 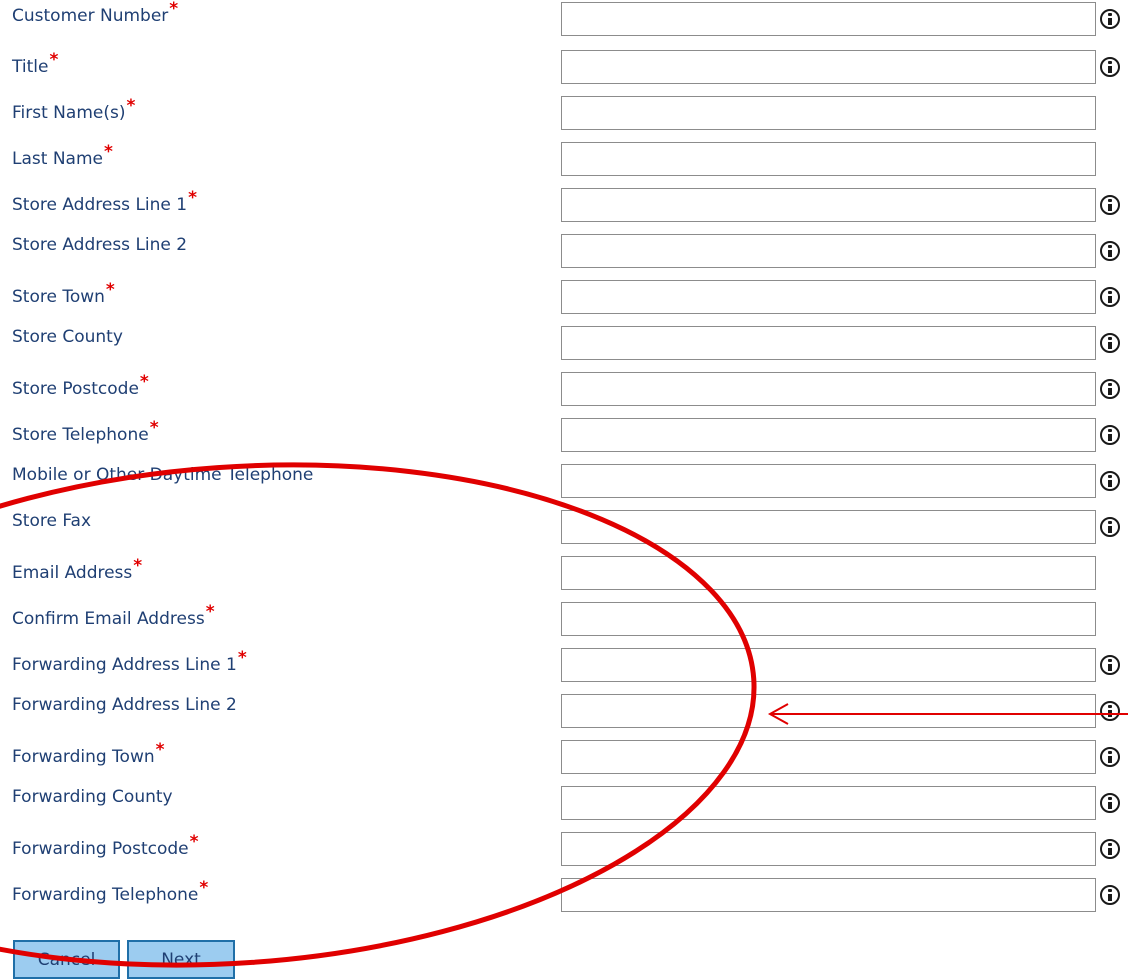 What do you see at coordinates (828, 895) in the screenshot?
I see `forwarding-telephone-input` at bounding box center [828, 895].